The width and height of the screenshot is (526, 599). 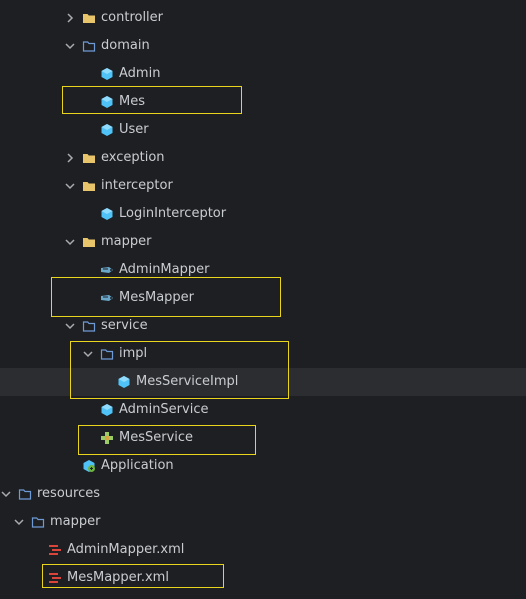 What do you see at coordinates (263, 382) in the screenshot?
I see `tree-item-mes-service-impl: MesServiceImpl` at bounding box center [263, 382].